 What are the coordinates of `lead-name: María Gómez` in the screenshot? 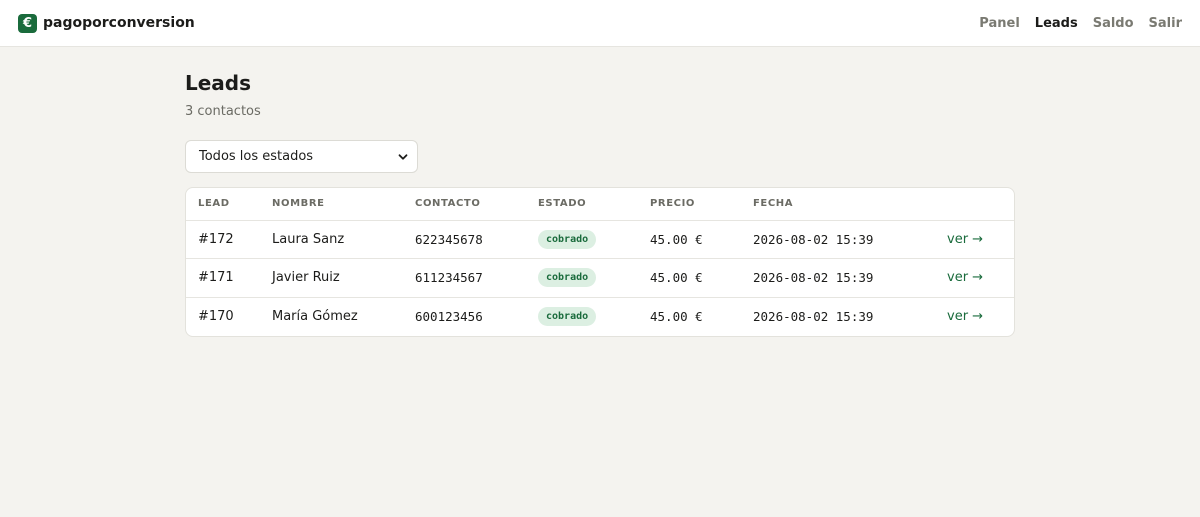 It's located at (315, 317).